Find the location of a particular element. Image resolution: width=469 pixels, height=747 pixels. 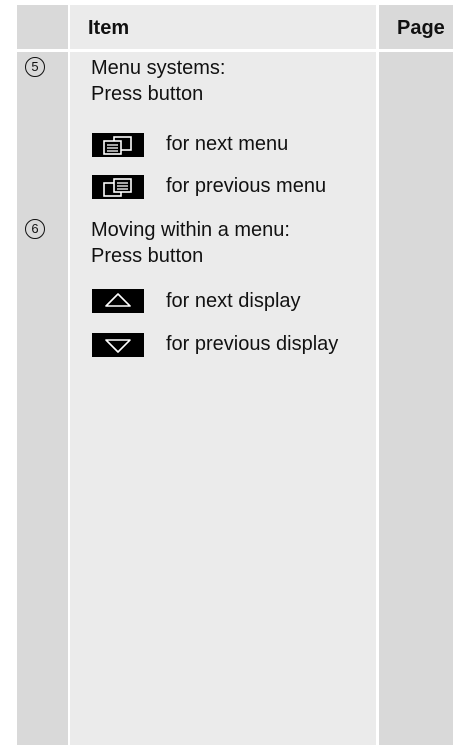

up-arrow-icon is located at coordinates (118, 301).